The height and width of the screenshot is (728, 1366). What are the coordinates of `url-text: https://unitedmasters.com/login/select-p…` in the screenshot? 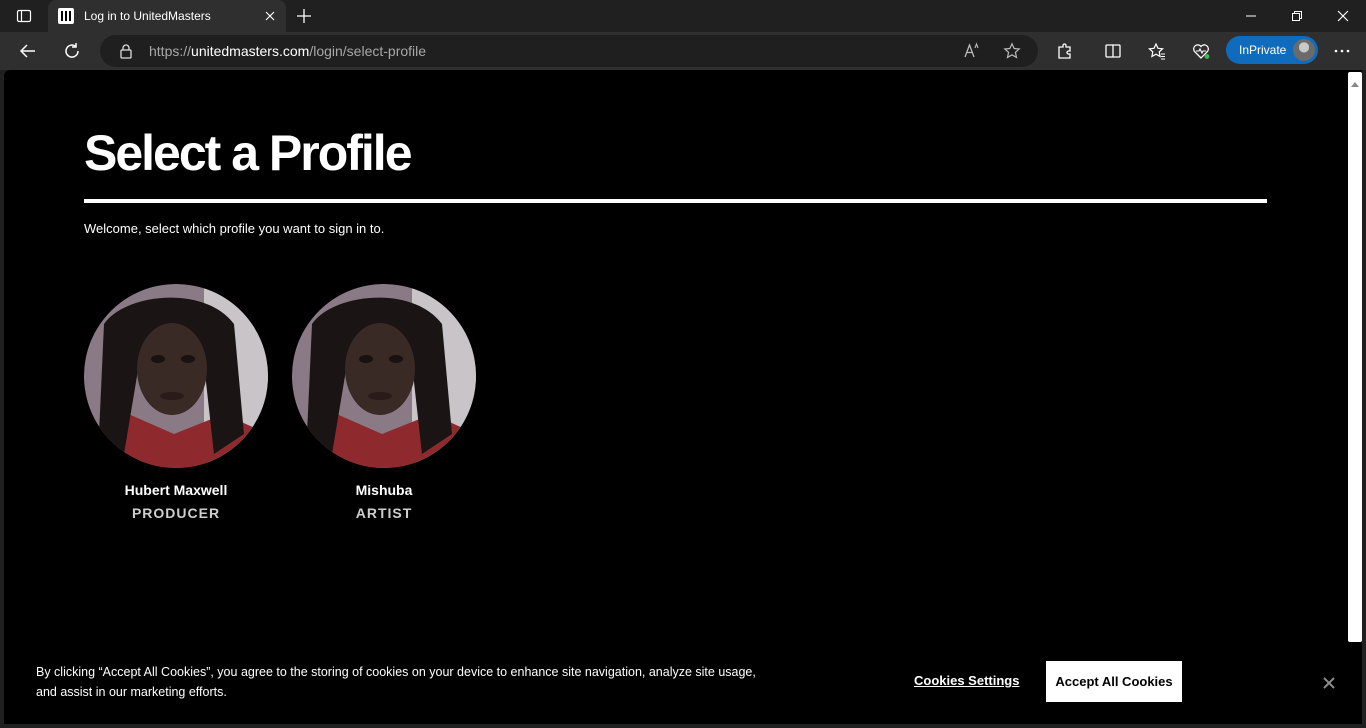 It's located at (287, 51).